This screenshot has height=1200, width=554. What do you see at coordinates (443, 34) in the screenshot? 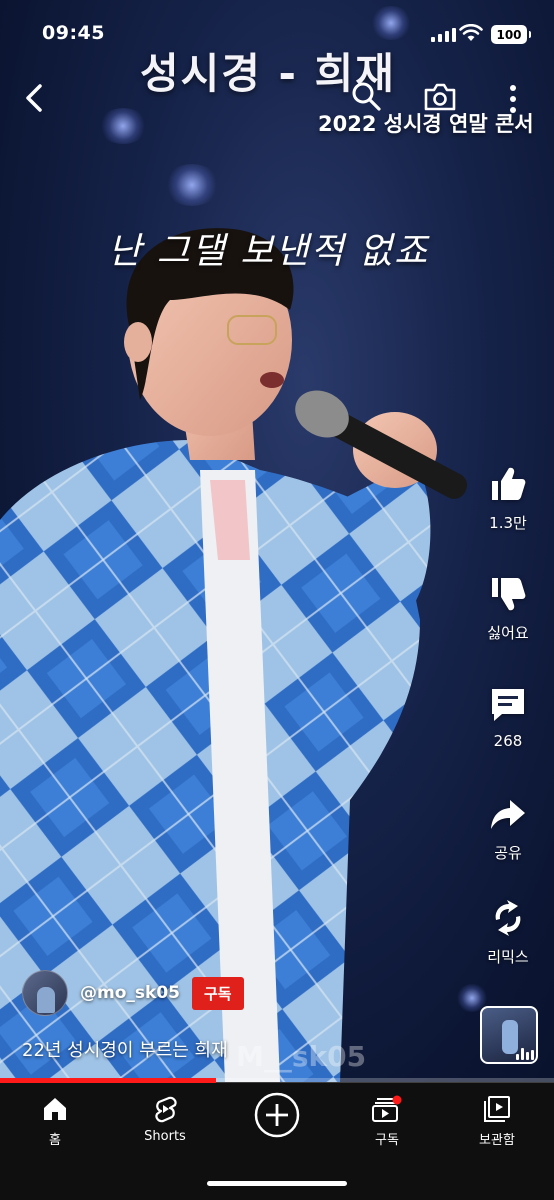
I see `cellular-signal-icon` at bounding box center [443, 34].